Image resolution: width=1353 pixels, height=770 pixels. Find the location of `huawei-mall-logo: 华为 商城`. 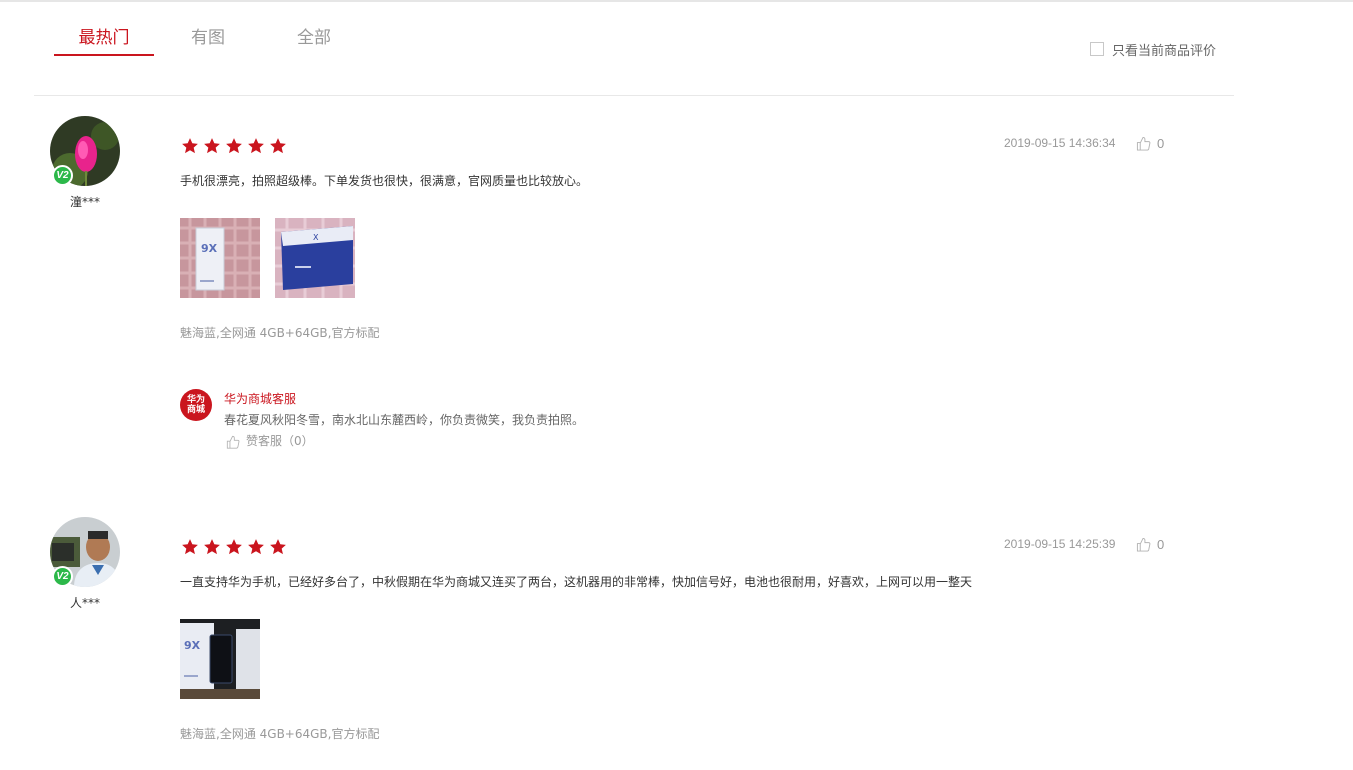

huawei-mall-logo: 华为 商城 is located at coordinates (196, 405).